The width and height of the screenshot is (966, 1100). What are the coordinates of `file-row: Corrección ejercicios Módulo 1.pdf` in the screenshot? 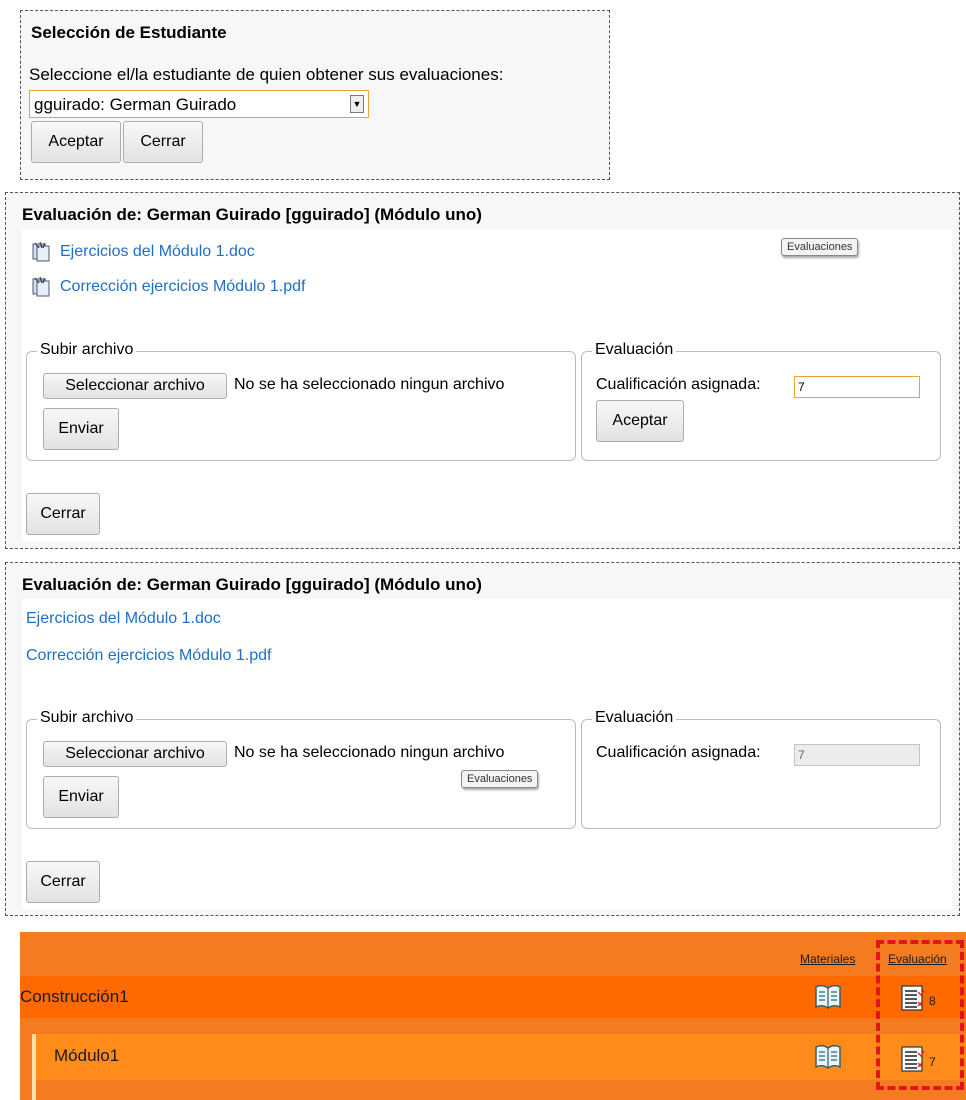 It's located at (167, 287).